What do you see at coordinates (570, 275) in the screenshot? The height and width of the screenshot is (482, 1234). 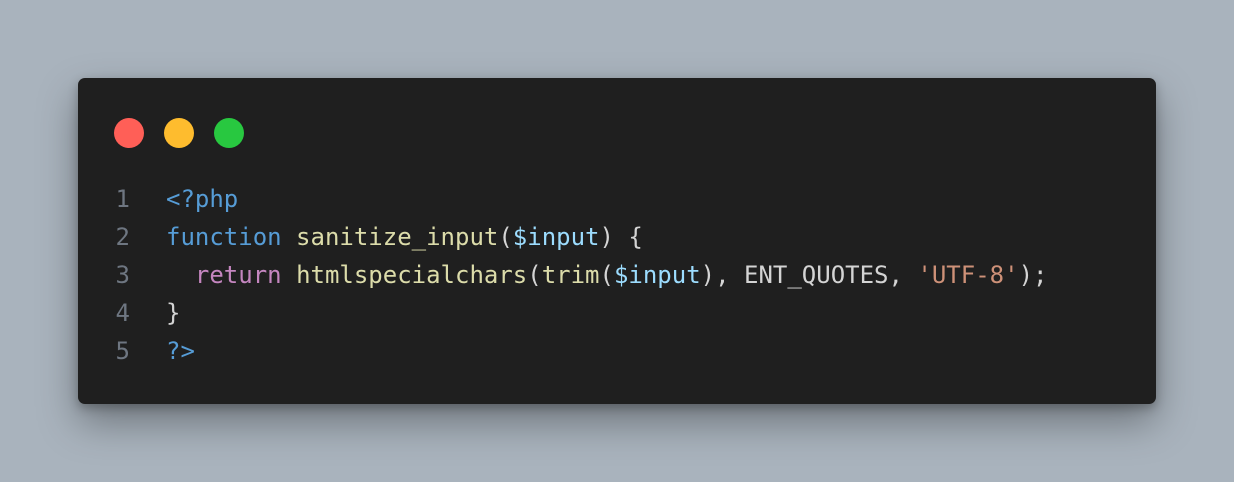 I see `code-token-func: trim` at bounding box center [570, 275].